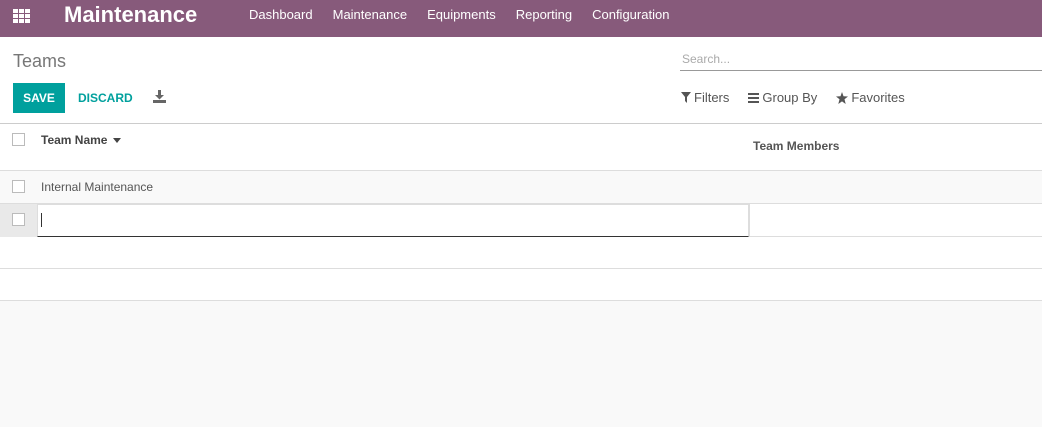 Image resolution: width=1042 pixels, height=427 pixels. I want to click on team-name-cell: Internal Maintenance, so click(97, 187).